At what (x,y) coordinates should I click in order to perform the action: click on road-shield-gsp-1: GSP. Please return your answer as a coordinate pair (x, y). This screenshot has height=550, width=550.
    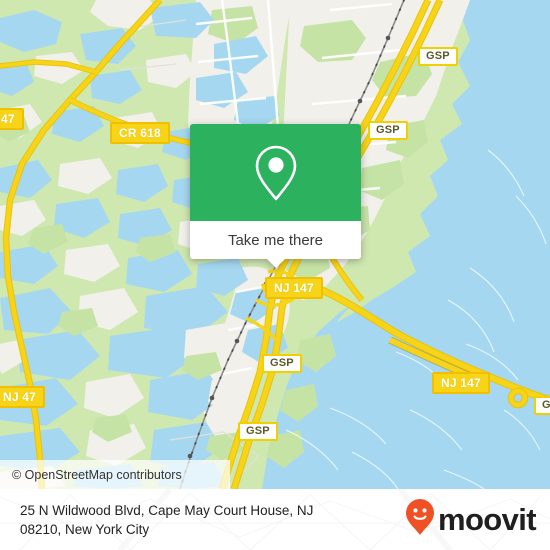
    Looking at the image, I should click on (438, 56).